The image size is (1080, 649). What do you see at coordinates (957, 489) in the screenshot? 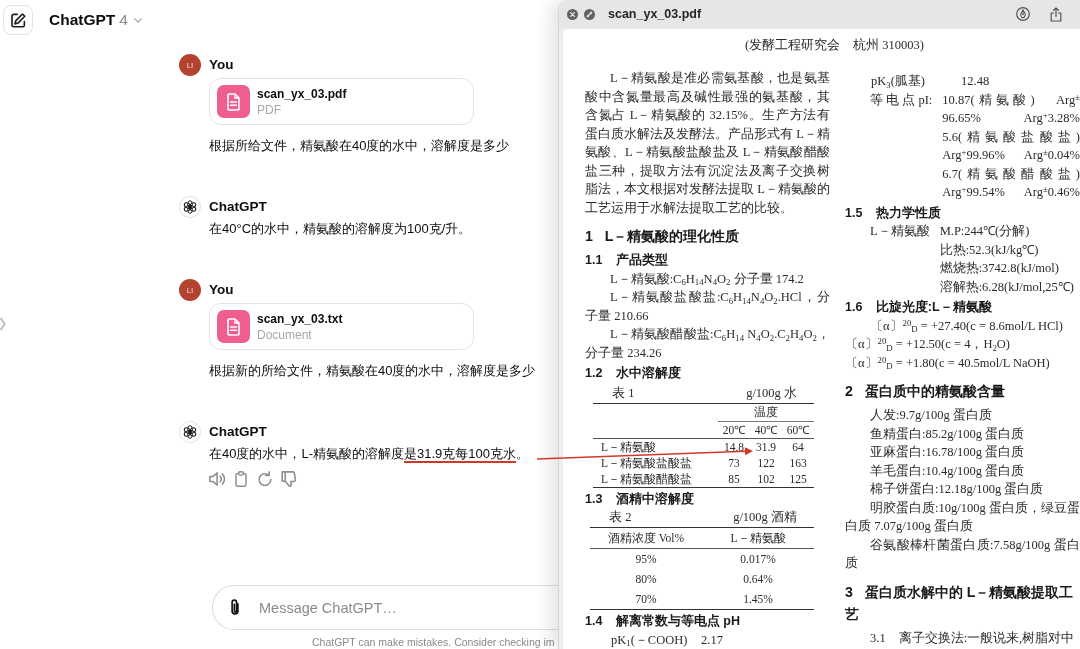
I see `paragraph-text: 棉子饼蛋白:12.18g/100g 蛋白质` at bounding box center [957, 489].